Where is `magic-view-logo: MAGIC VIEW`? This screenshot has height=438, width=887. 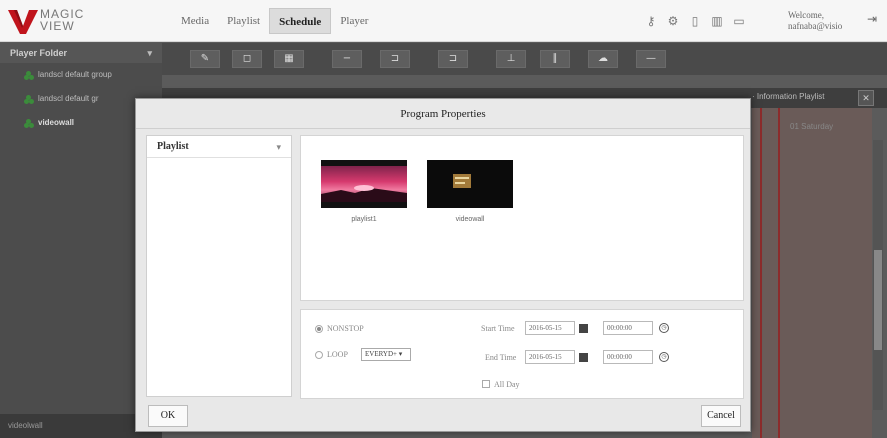
magic-view-logo: MAGIC VIEW is located at coordinates (58, 21).